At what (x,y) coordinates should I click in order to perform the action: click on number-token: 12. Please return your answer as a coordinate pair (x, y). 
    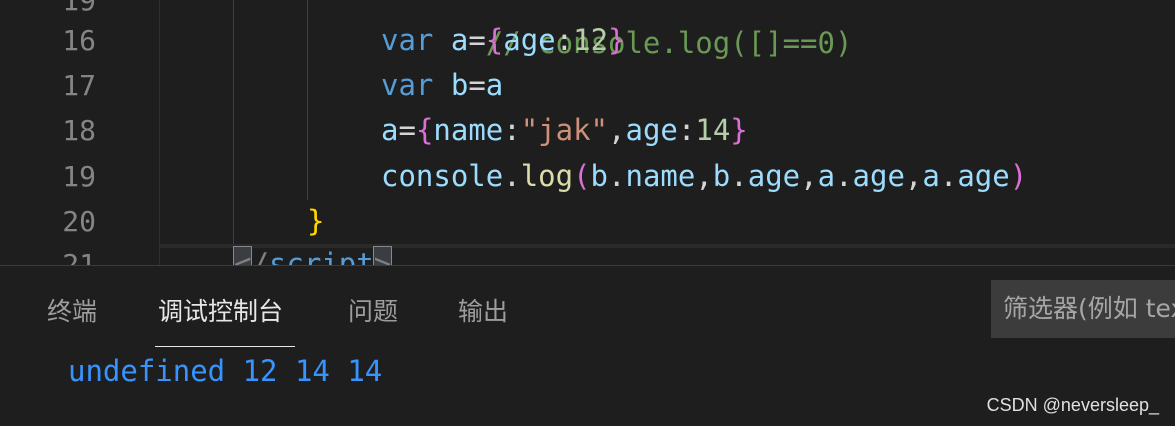
    Looking at the image, I should click on (591, 40).